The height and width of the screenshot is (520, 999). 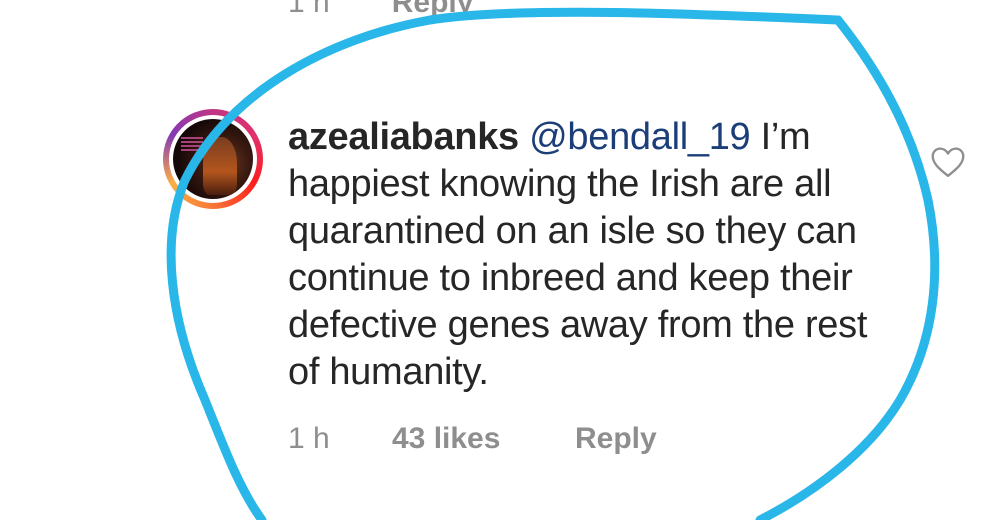 What do you see at coordinates (220, 166) in the screenshot?
I see `avatar-photo-figure` at bounding box center [220, 166].